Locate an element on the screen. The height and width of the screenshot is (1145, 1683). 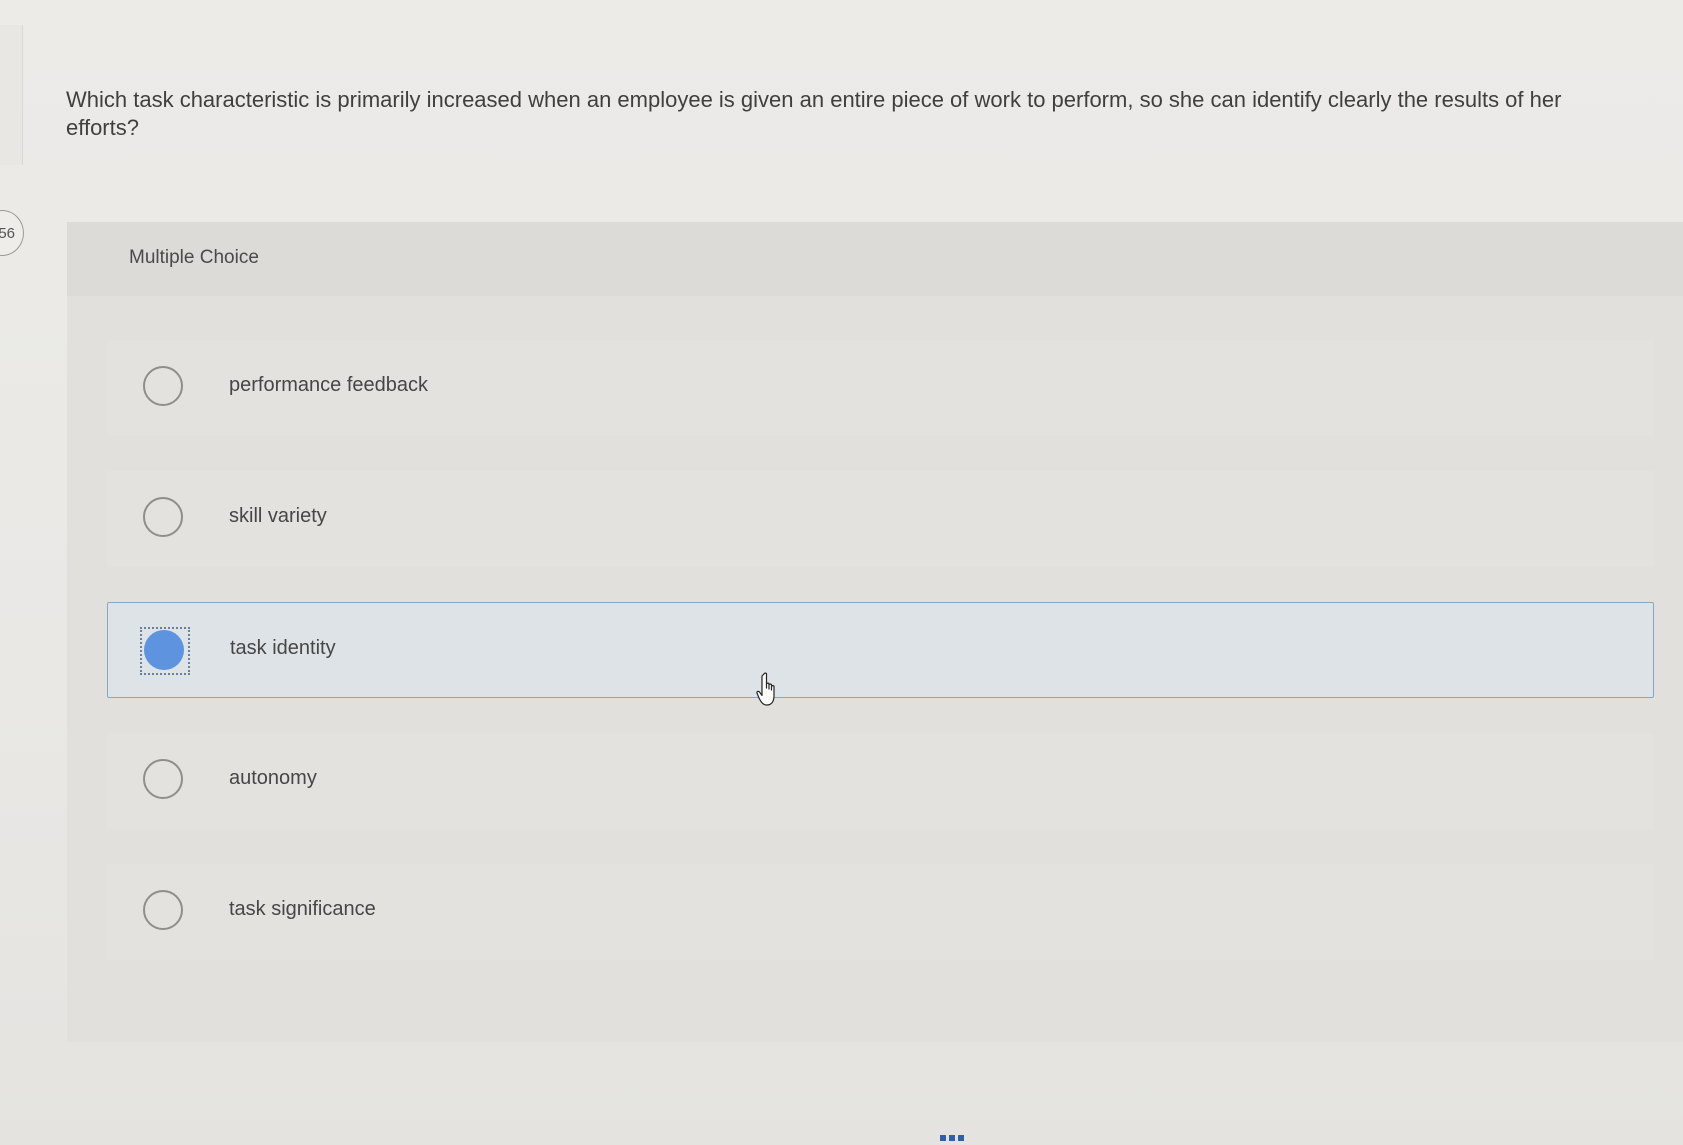
option-label: skill variety is located at coordinates (278, 516).